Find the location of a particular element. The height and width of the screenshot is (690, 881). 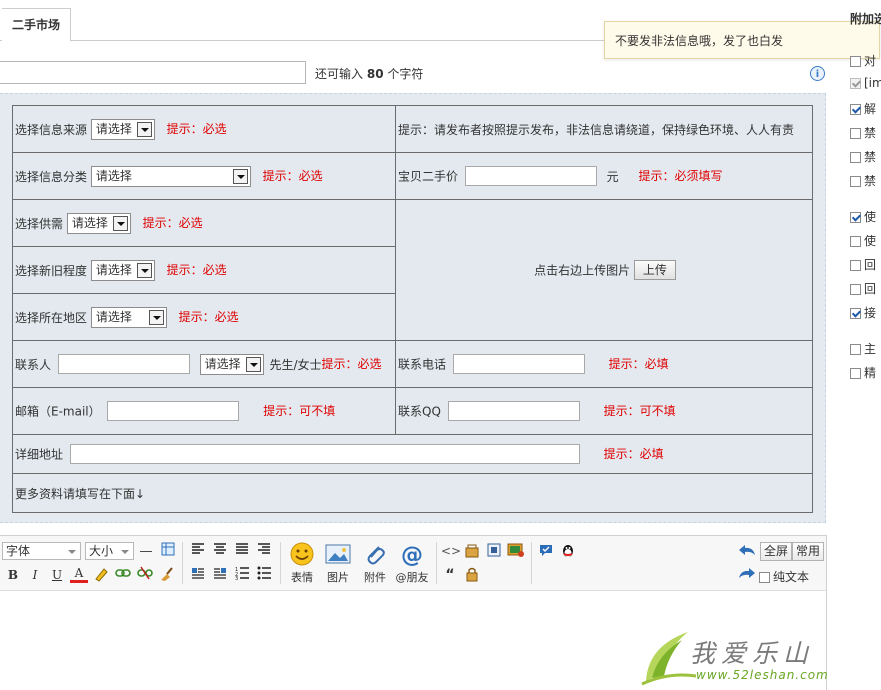

address-cell: 详细地址 提示：必填 is located at coordinates (412, 454).